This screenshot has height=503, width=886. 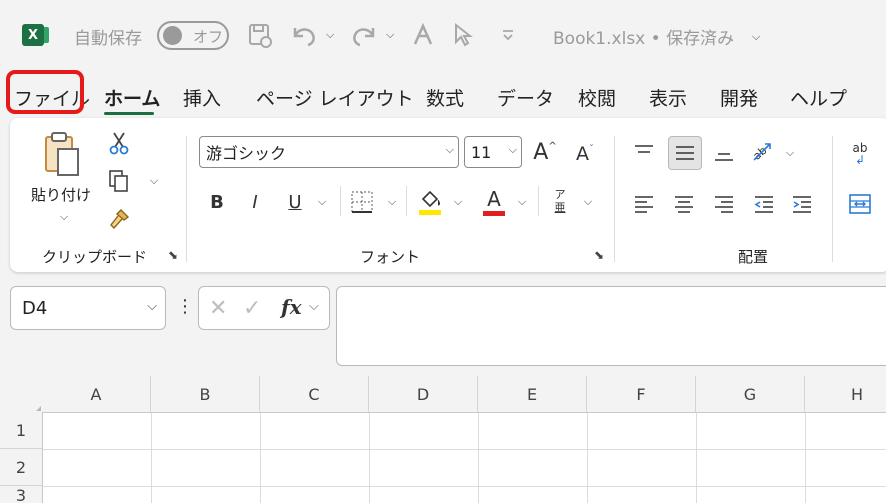 What do you see at coordinates (430, 202) in the screenshot?
I see `fill-color-icon` at bounding box center [430, 202].